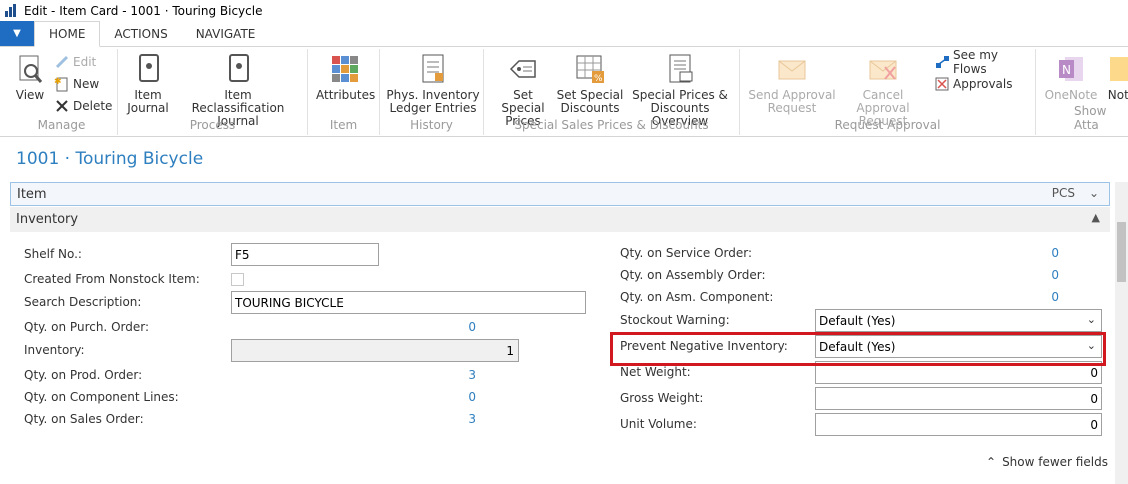 The width and height of the screenshot is (1128, 484). Describe the element at coordinates (53, 254) in the screenshot. I see `shelf-no-label: Shelf No.:` at that location.